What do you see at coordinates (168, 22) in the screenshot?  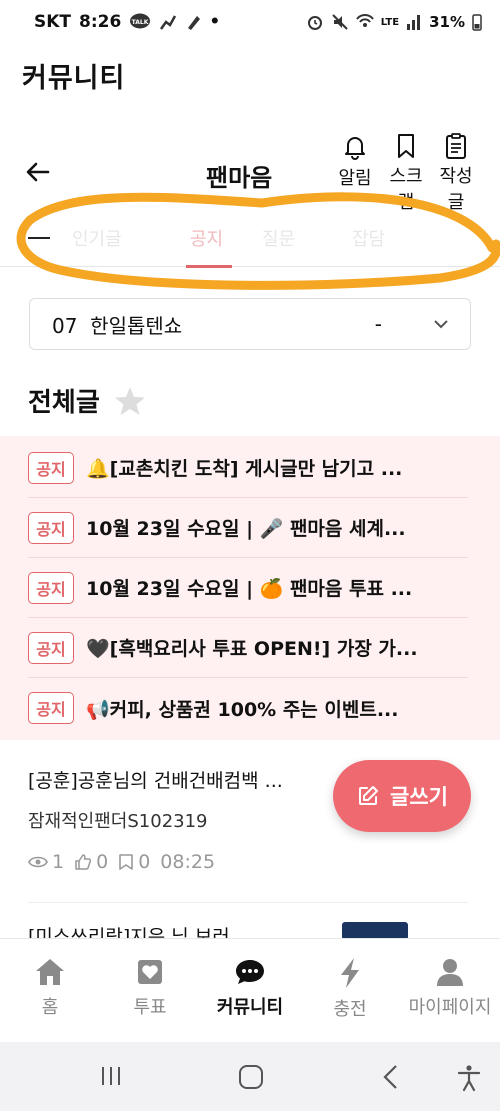 I see `chart-icon` at bounding box center [168, 22].